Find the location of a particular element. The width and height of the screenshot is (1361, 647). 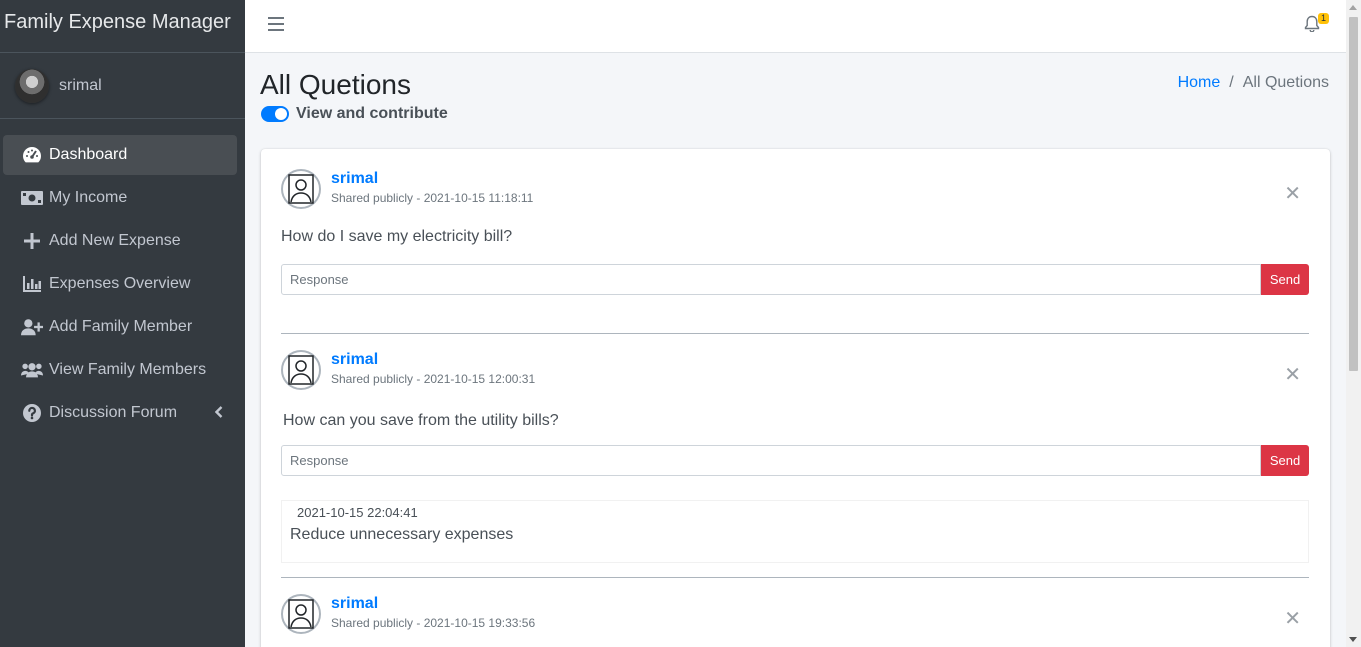

toggle-label: View and contribute is located at coordinates (372, 114).